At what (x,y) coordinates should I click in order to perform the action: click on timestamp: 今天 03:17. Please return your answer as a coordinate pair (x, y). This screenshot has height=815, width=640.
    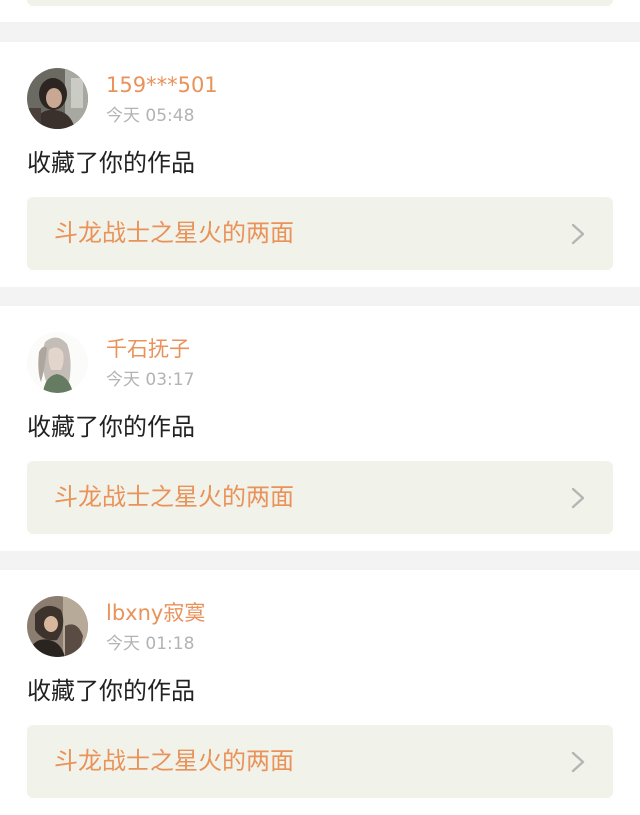
    Looking at the image, I should click on (150, 380).